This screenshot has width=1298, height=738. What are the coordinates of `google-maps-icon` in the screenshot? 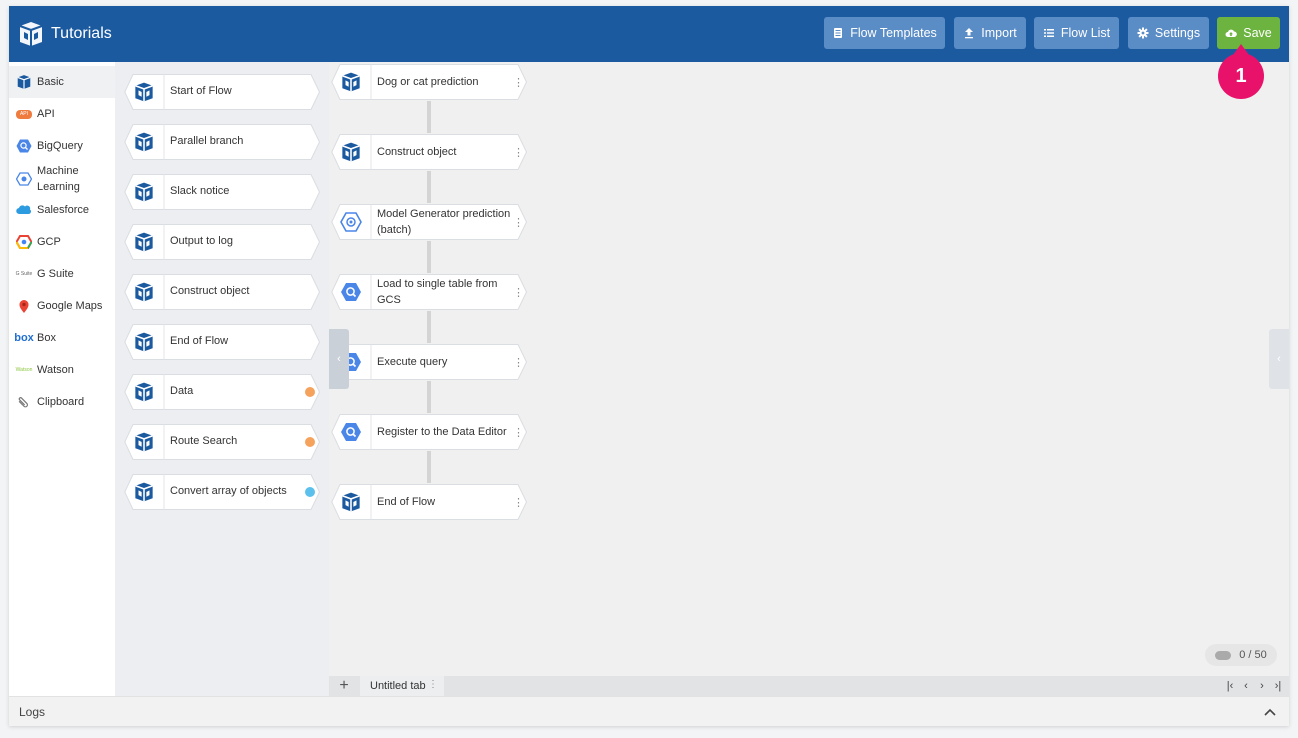 It's located at (24, 306).